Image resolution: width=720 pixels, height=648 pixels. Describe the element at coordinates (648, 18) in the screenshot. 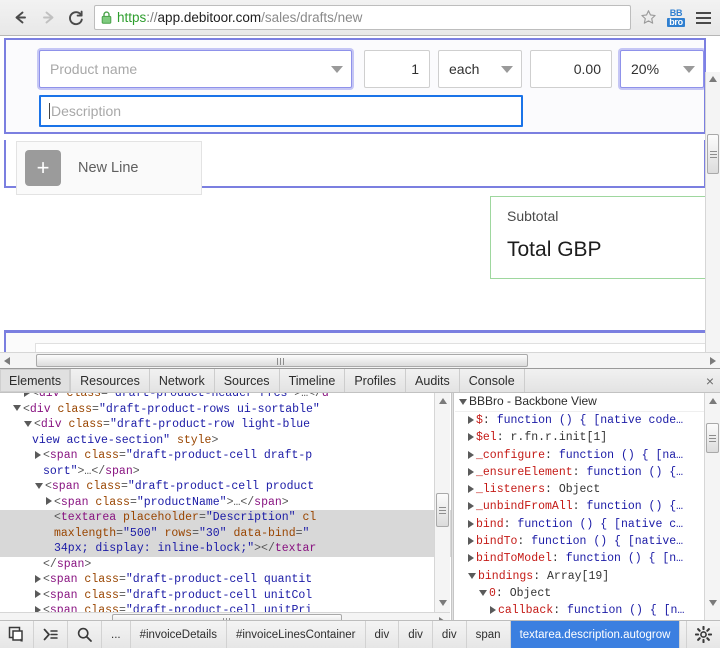

I see `star-icon` at that location.